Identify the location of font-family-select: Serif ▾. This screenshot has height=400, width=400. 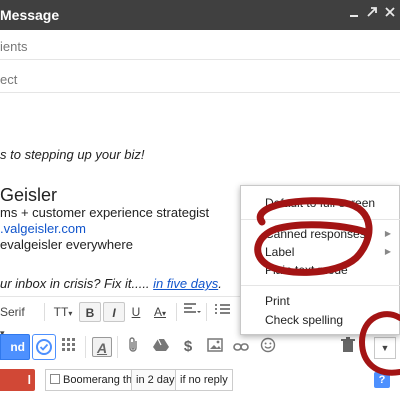
(15, 320).